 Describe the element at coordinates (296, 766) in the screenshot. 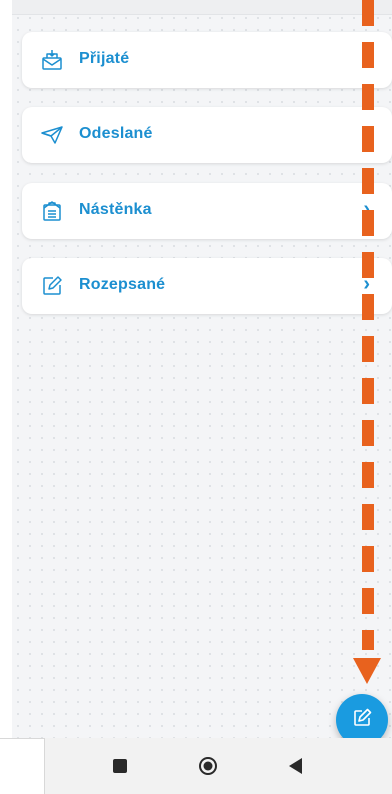

I see `back-triangle-icon` at that location.